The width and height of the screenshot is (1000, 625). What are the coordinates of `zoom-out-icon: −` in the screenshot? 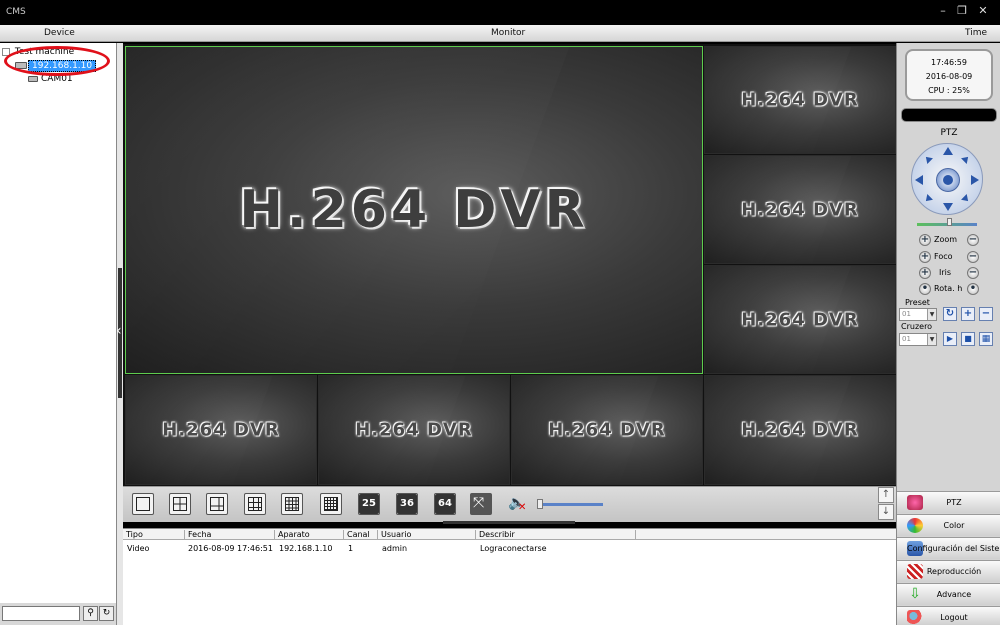 It's located at (973, 240).